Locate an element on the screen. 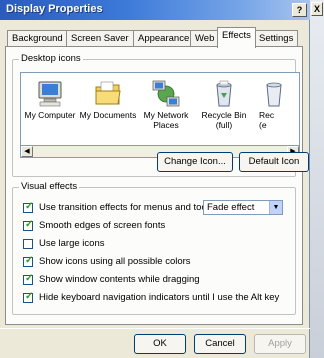  chevron-down-icon: ▼ is located at coordinates (275, 207).